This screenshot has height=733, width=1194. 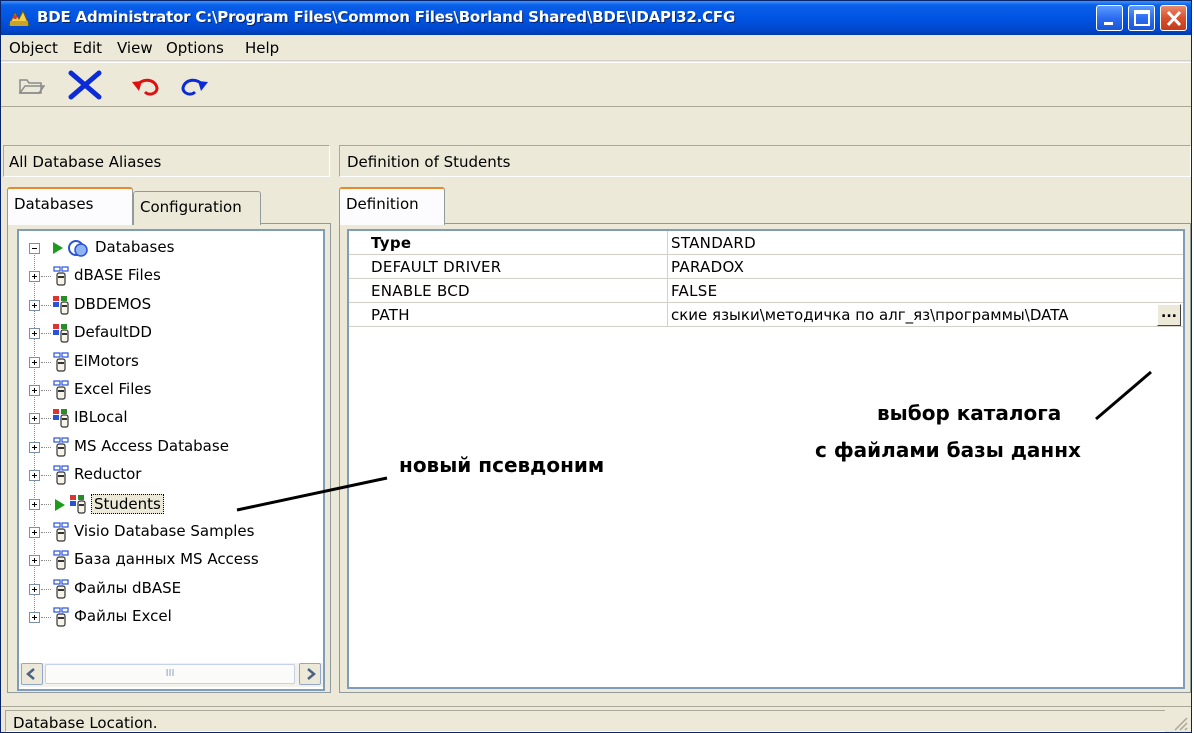 I want to click on browse-pointer-line, so click(x=1123, y=395).